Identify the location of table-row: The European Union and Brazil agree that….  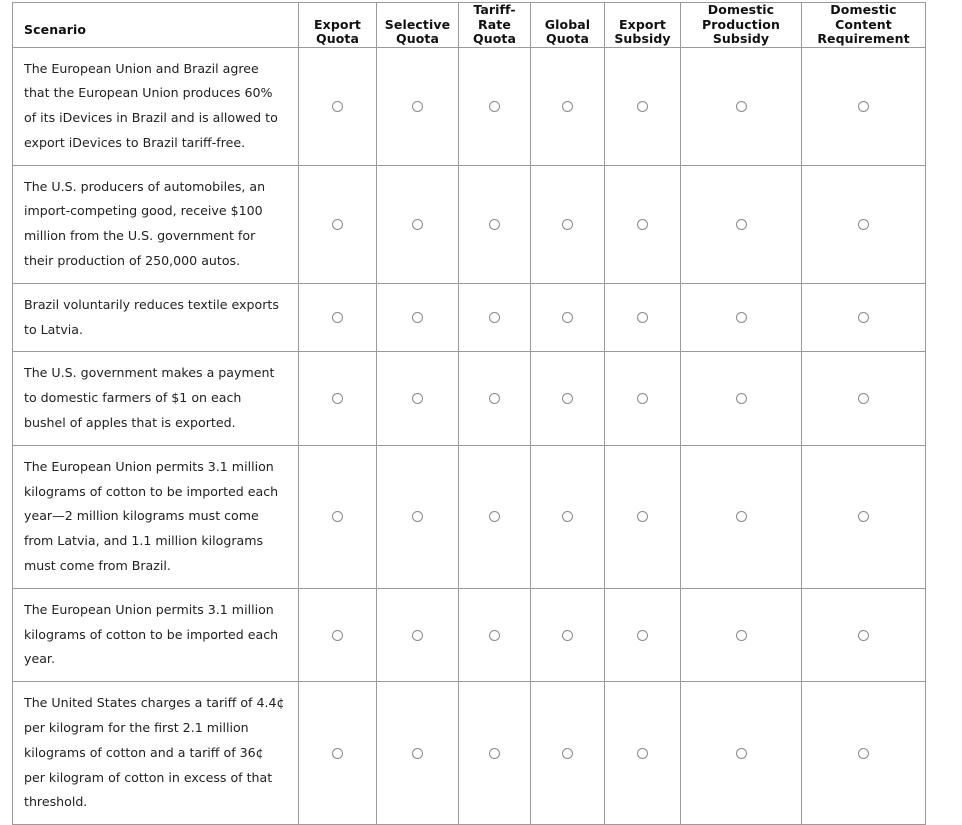
(469, 106).